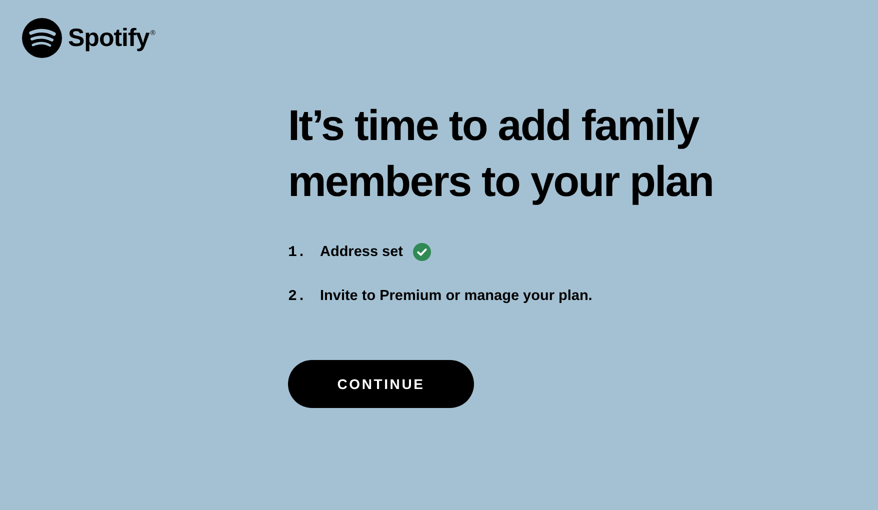 This screenshot has height=510, width=878. Describe the element at coordinates (298, 252) in the screenshot. I see `step-number: 1.` at that location.